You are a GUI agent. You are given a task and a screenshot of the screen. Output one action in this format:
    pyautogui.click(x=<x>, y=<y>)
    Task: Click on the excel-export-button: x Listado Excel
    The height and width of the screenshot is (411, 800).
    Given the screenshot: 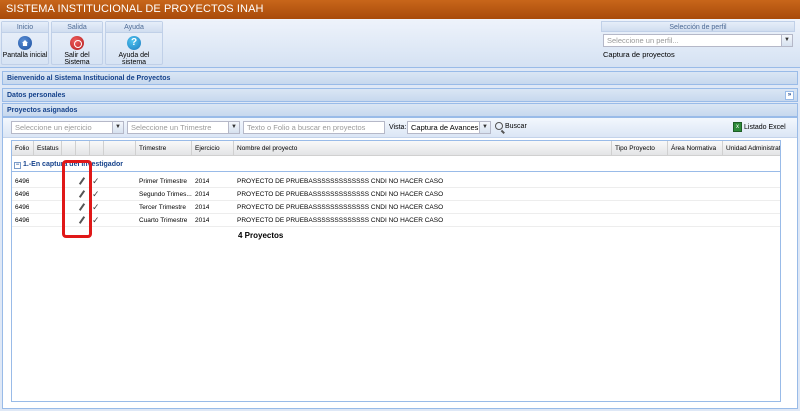 What is the action you would take?
    pyautogui.click(x=759, y=127)
    